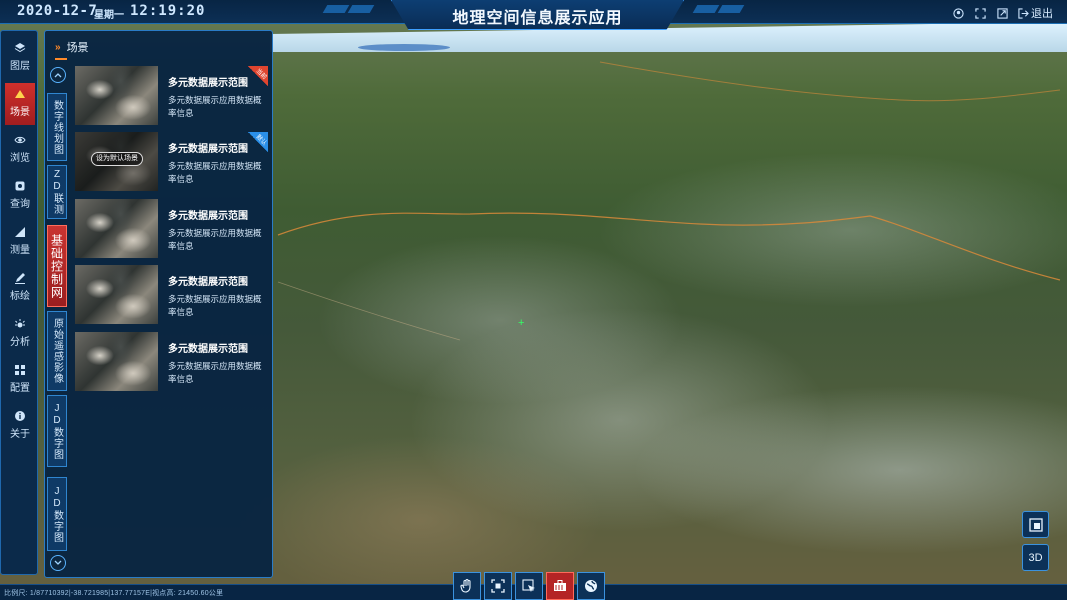 The height and width of the screenshot is (600, 1067). Describe the element at coordinates (20, 278) in the screenshot. I see `pen-icon` at that location.